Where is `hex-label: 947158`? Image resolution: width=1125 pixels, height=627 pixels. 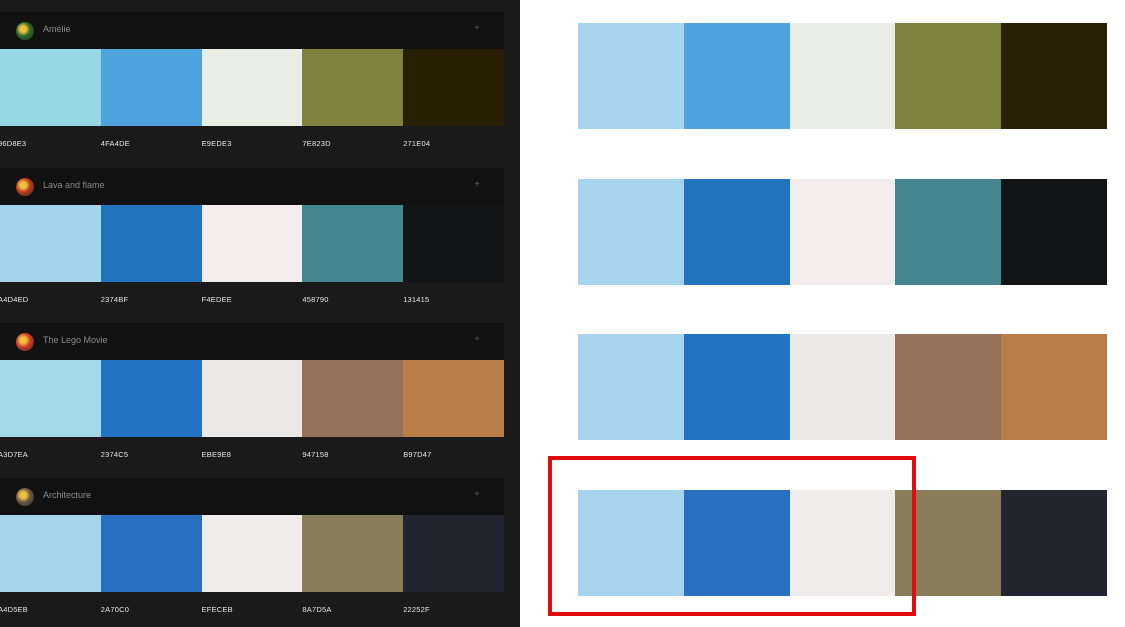 hex-label: 947158 is located at coordinates (315, 454).